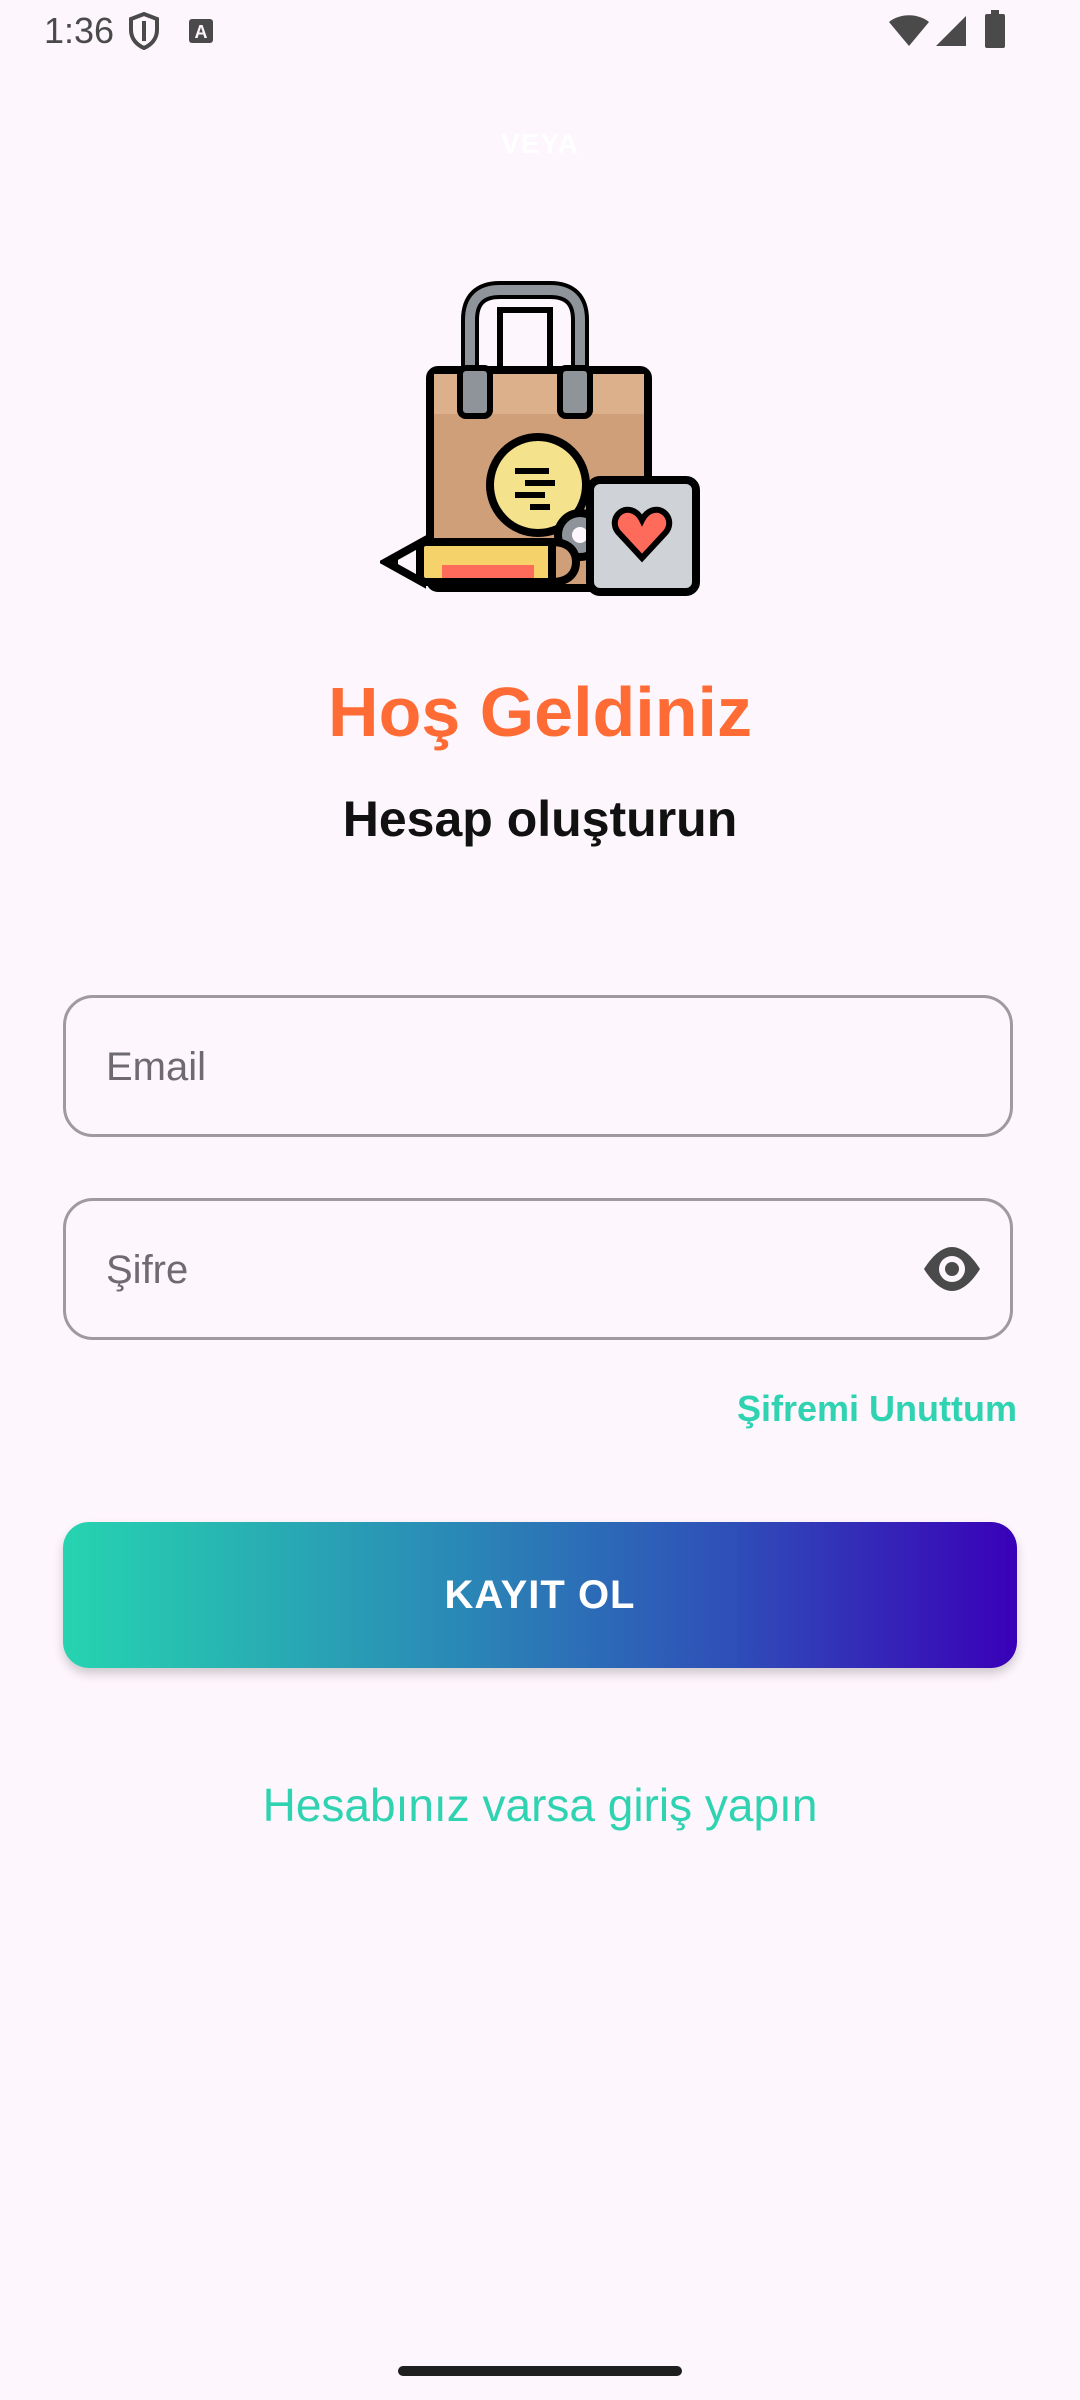 The height and width of the screenshot is (2400, 1080). Describe the element at coordinates (540, 1805) in the screenshot. I see `login-link: Hesabınız varsa giriş yapın` at that location.